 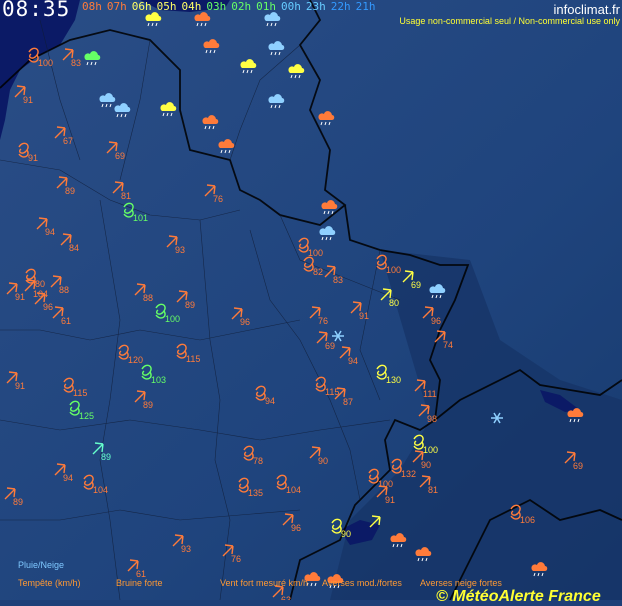 What do you see at coordinates (41, 565) in the screenshot?
I see `legend-snow: Pluie/Neige` at bounding box center [41, 565].